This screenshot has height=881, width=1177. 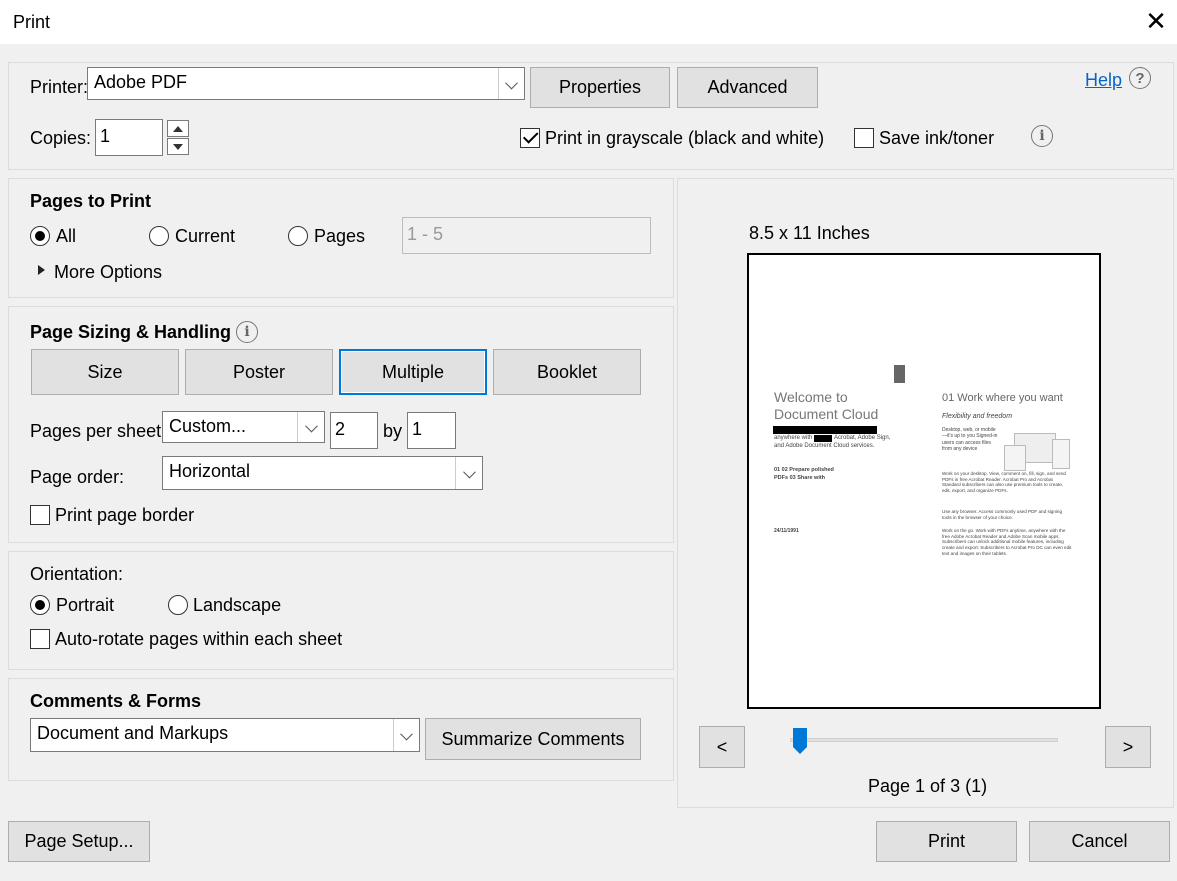 I want to click on radio-landscape-label: Landscape, so click(x=237, y=605).